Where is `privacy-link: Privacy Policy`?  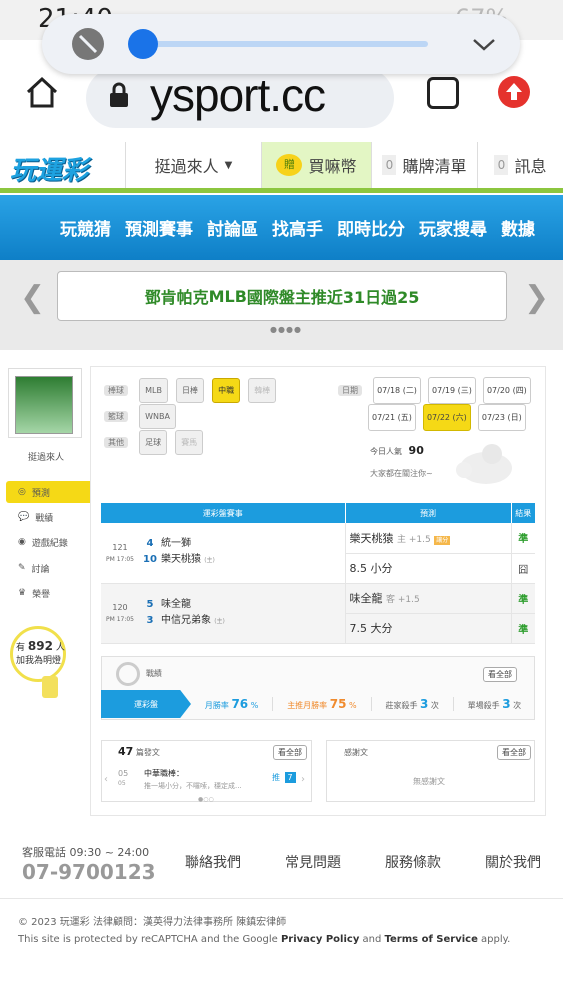
privacy-link: Privacy Policy is located at coordinates (320, 939).